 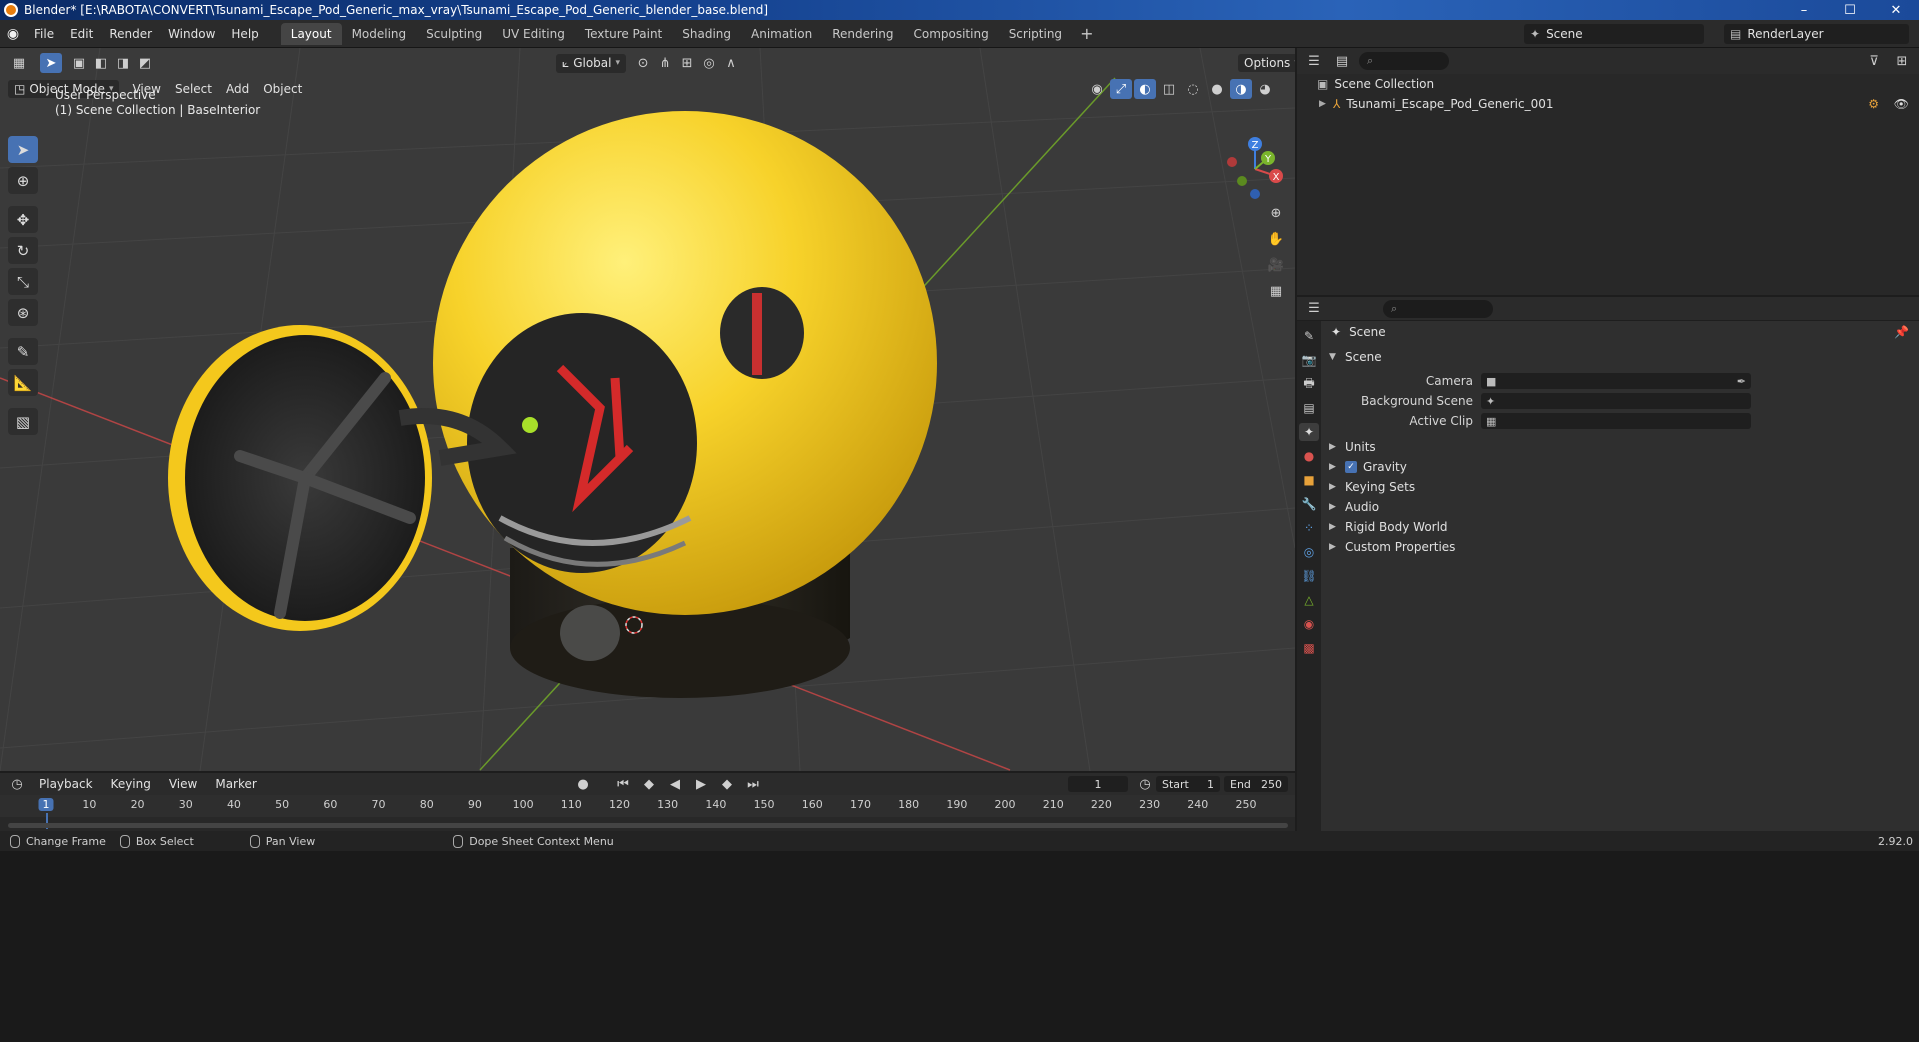 I want to click on editor-type-icon: ▦, so click(x=19, y=63).